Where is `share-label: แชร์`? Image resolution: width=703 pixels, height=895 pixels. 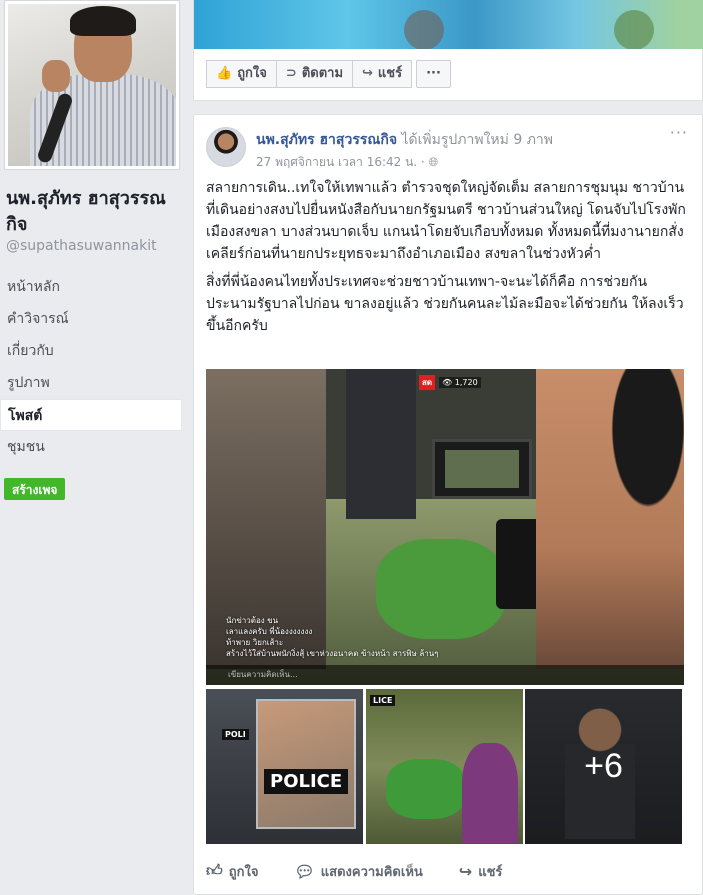
share-label: แชร์ is located at coordinates (490, 872).